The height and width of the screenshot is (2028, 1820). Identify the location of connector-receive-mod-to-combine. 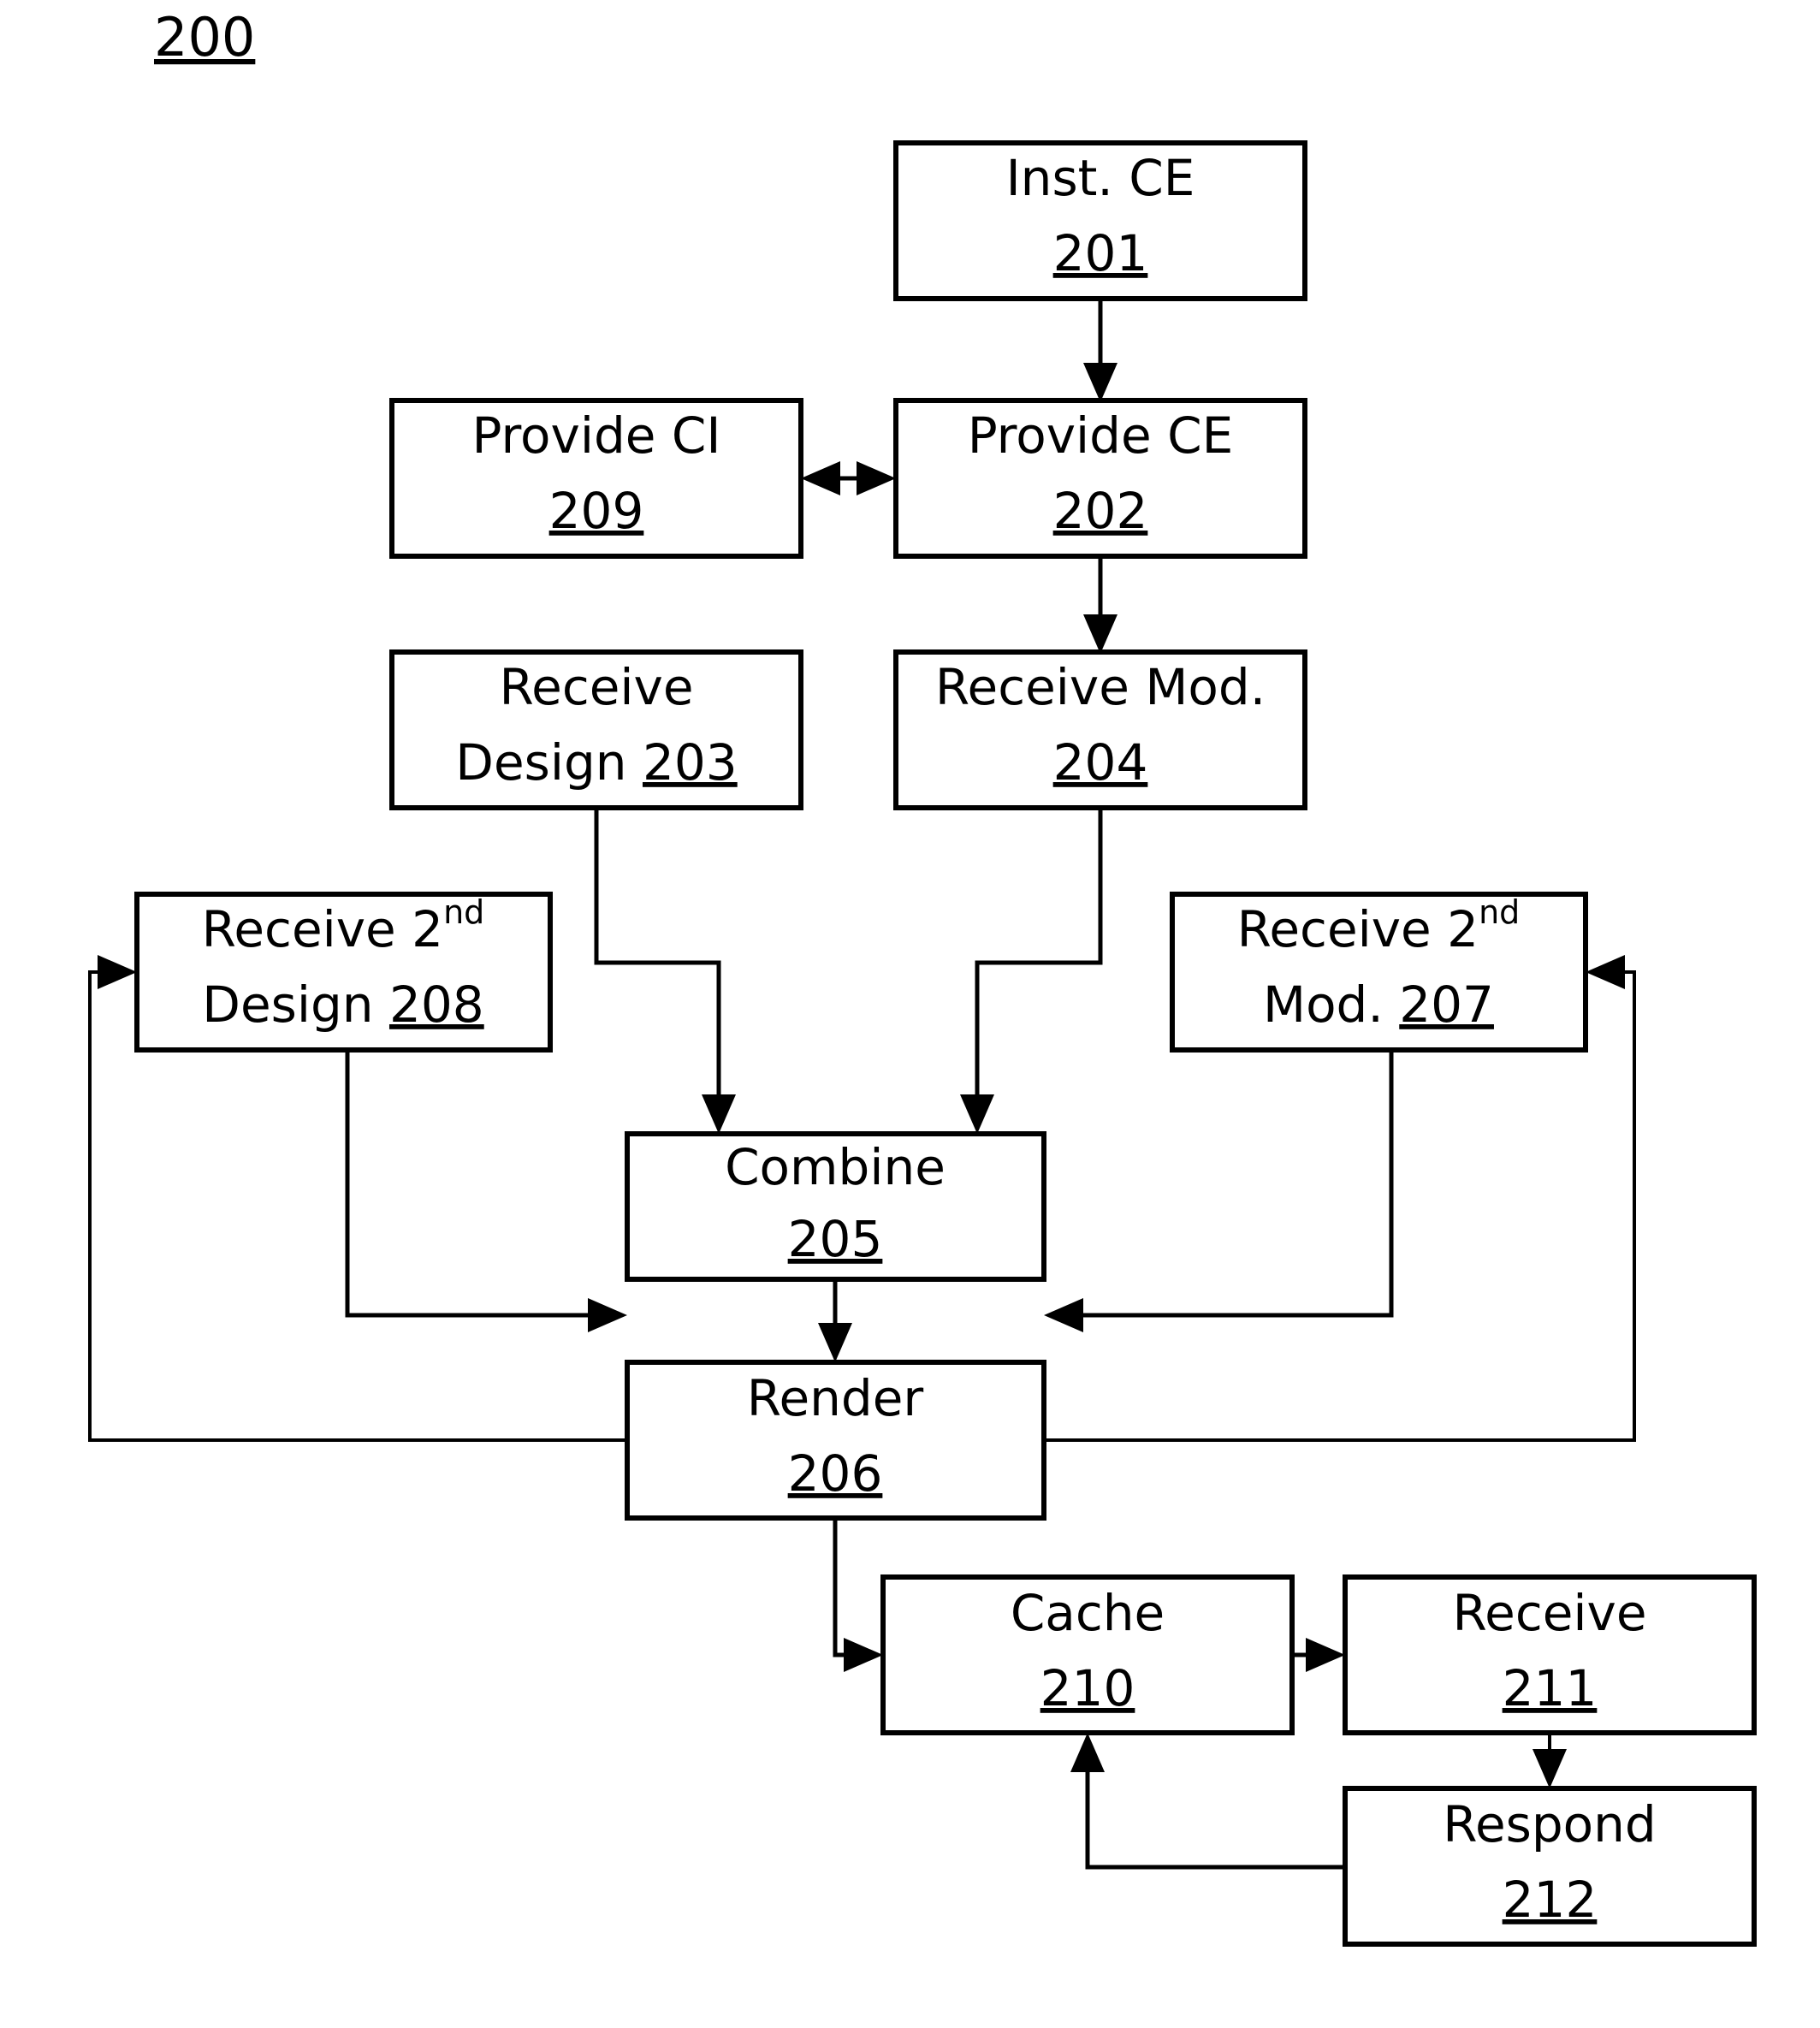
(1031, 971).